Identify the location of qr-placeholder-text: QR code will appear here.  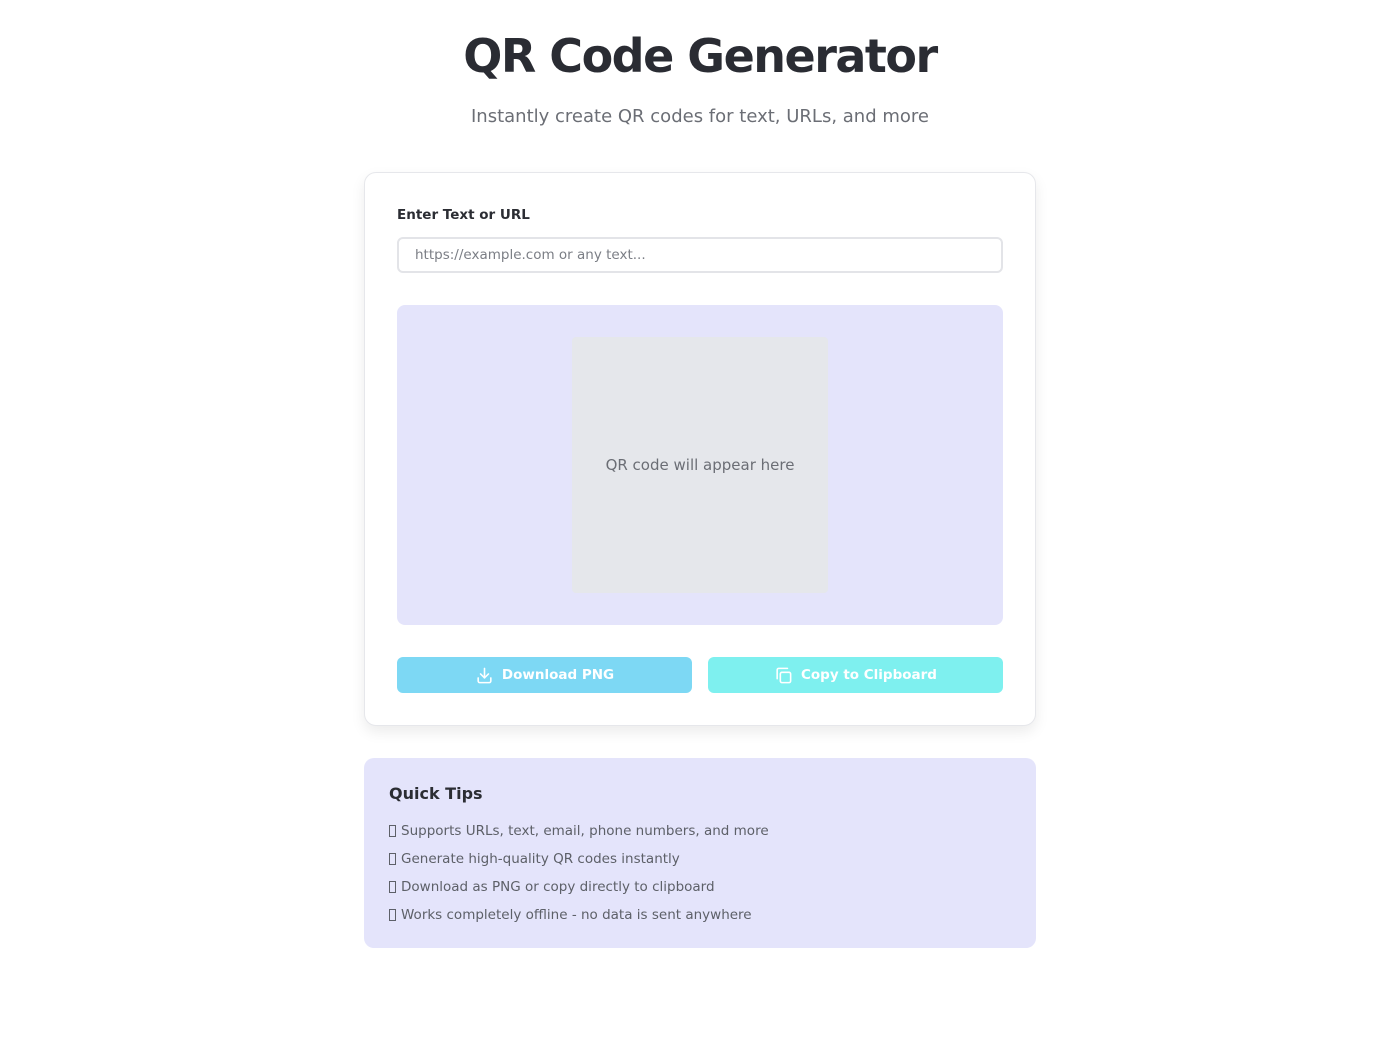
(700, 465).